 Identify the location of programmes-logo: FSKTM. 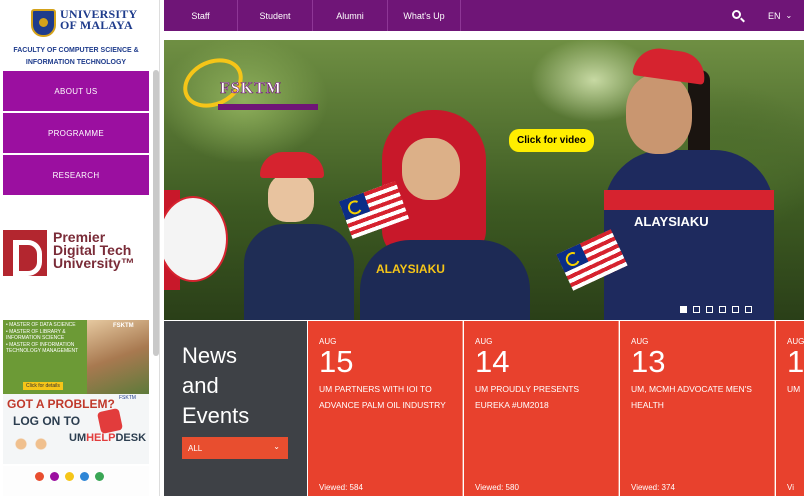
(123, 326).